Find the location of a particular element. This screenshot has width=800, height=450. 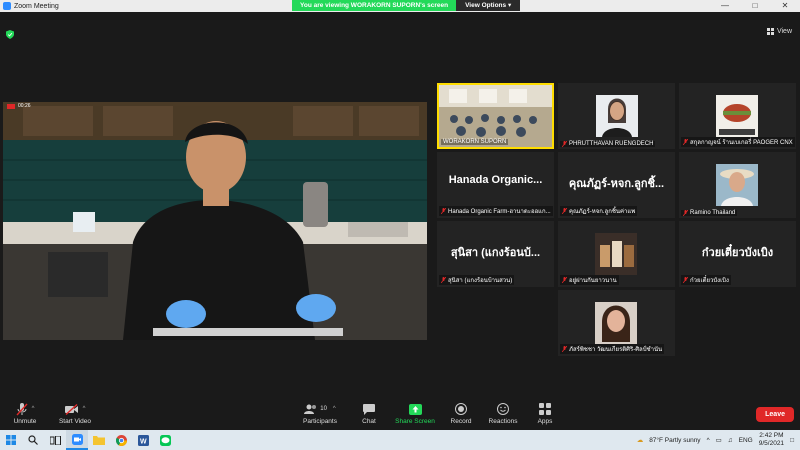

participant-name-row: PHRUTTHAVAN RUENGDECH is located at coordinates (608, 144).